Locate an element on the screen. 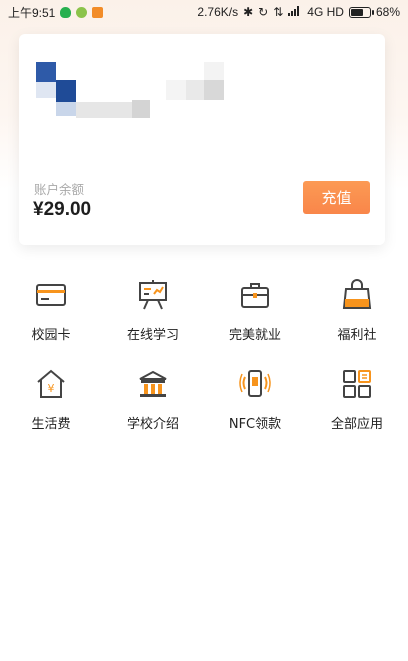  grid-item-label: 全部应用 is located at coordinates (356, 424).